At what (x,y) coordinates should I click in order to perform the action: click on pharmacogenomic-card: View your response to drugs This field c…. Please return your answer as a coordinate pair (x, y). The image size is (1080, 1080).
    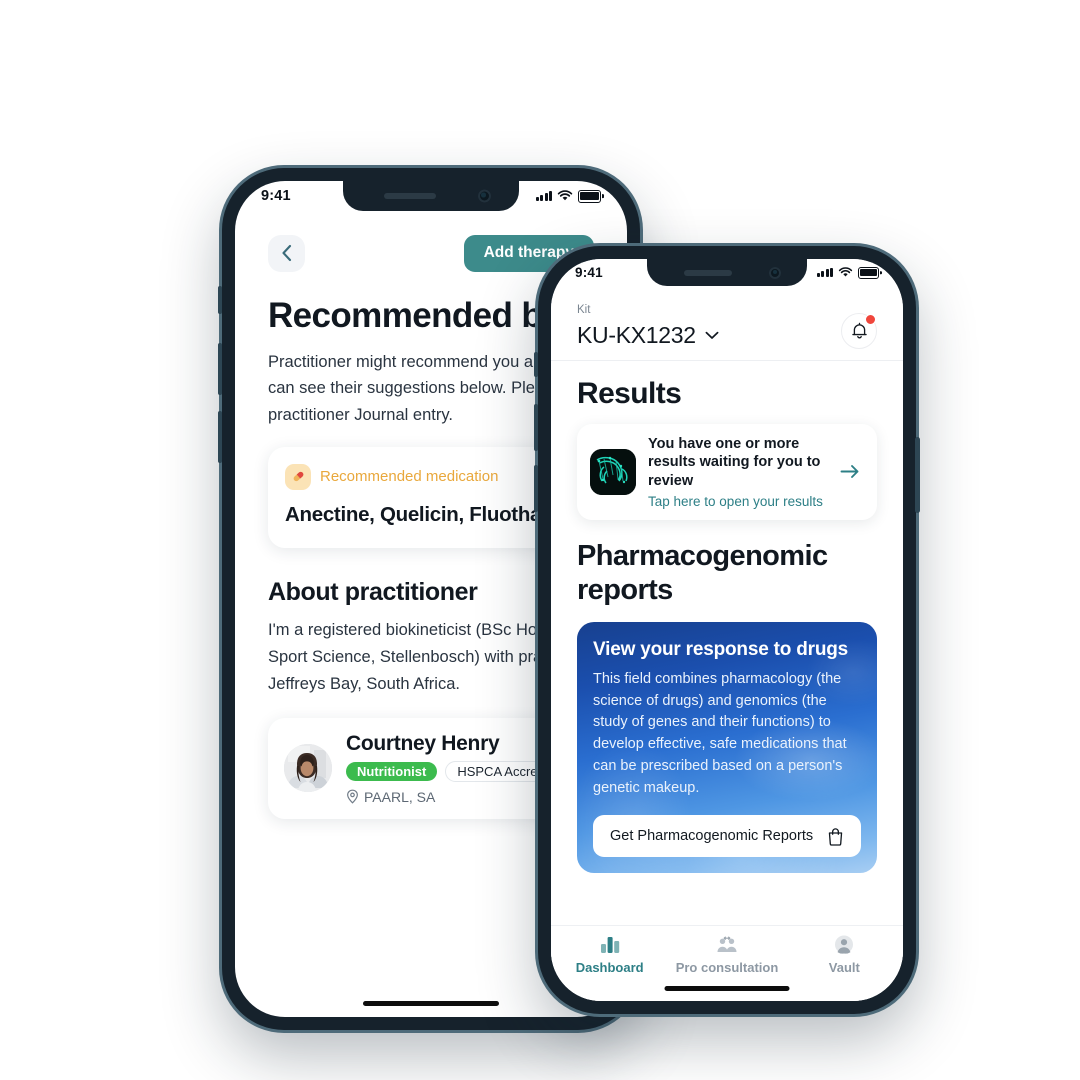
    Looking at the image, I should click on (727, 747).